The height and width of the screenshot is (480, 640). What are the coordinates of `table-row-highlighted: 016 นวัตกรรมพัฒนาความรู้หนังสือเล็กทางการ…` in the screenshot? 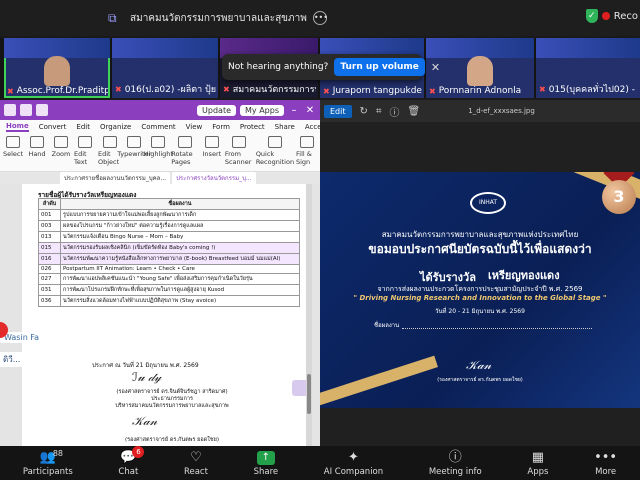 It's located at (169, 259).